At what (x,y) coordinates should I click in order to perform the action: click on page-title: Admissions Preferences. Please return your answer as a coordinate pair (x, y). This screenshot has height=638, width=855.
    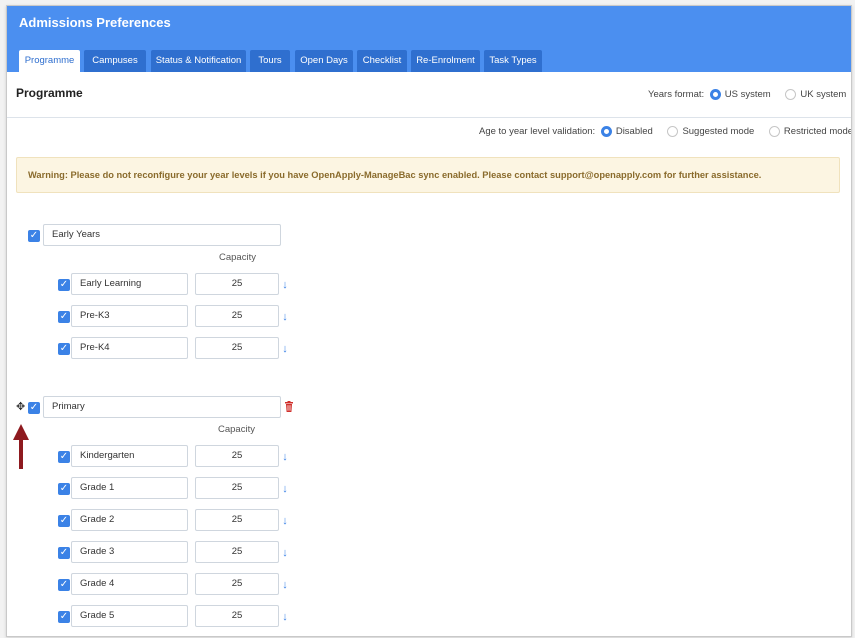
    Looking at the image, I should click on (95, 22).